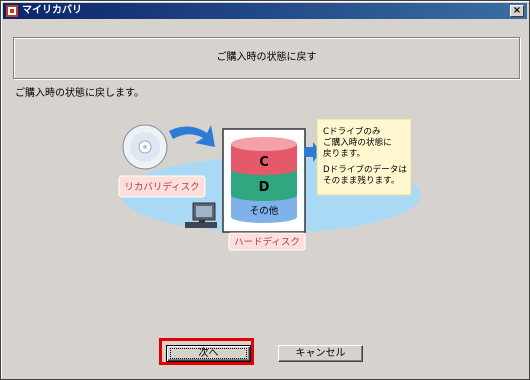 This screenshot has height=380, width=530. I want to click on next-button-label: 次へ, so click(208, 353).